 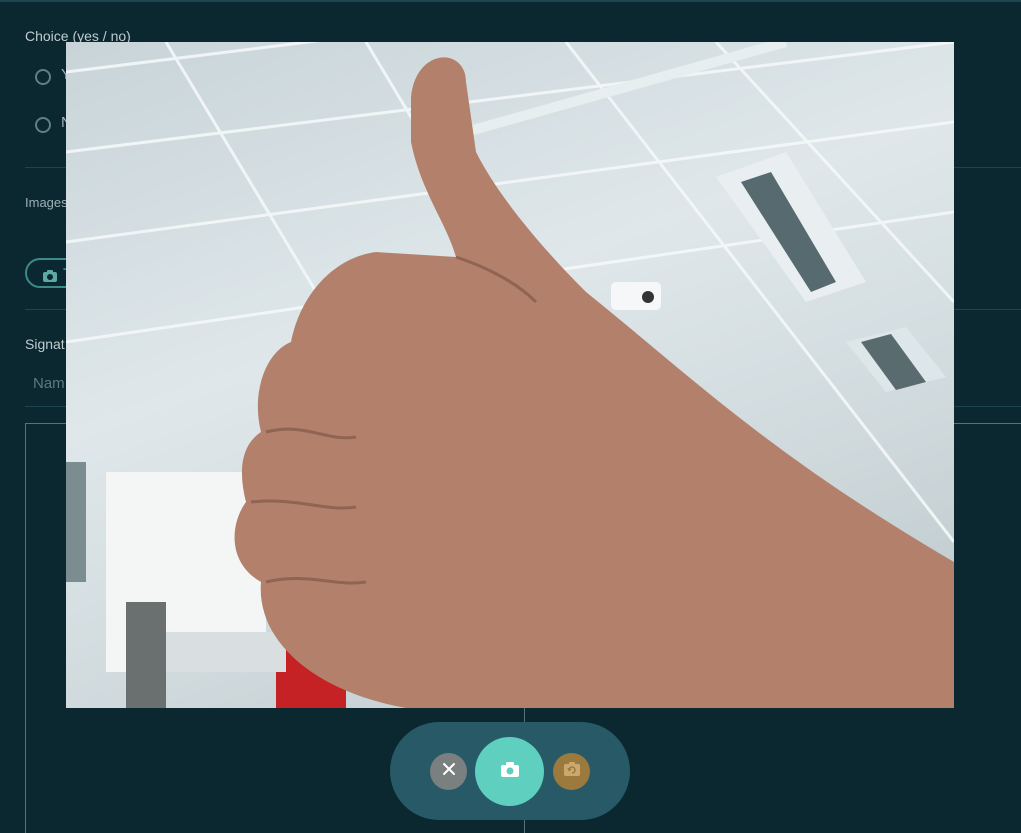 I want to click on top-divider, so click(x=510, y=1).